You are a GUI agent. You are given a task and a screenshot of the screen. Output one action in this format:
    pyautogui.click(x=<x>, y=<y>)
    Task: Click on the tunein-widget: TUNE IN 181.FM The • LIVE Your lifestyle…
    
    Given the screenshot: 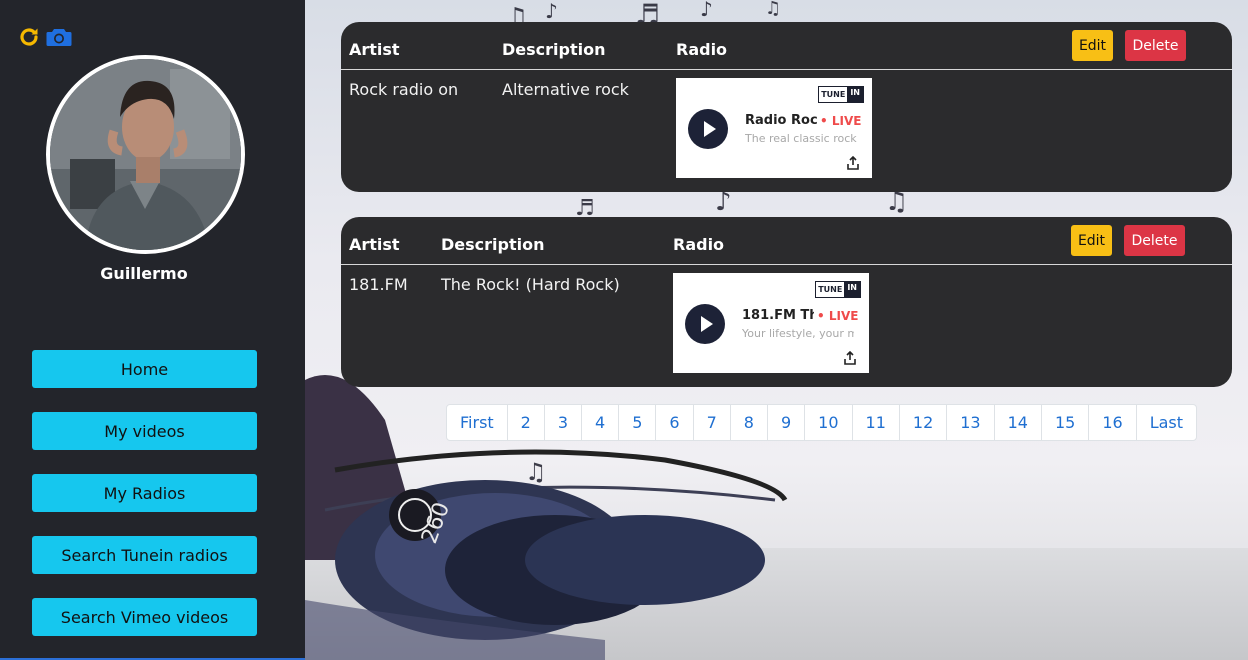 What is the action you would take?
    pyautogui.click(x=771, y=323)
    